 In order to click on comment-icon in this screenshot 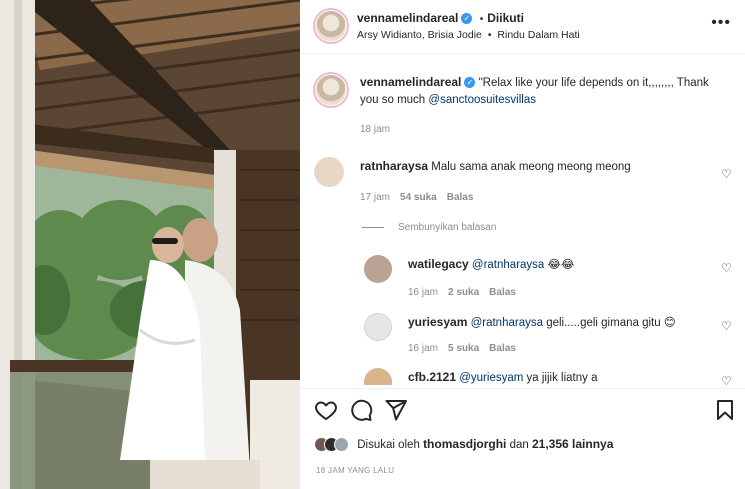, I will do `click(361, 410)`.